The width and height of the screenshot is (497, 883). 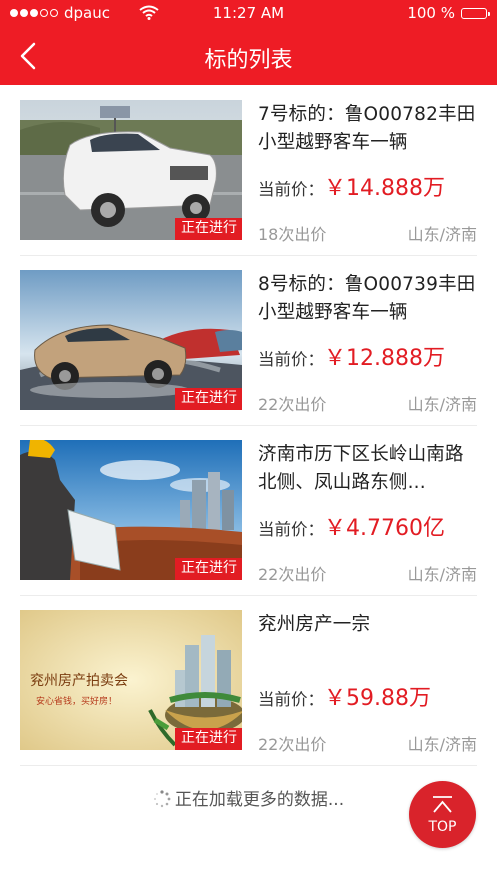 I want to click on top-label: TOP, so click(x=442, y=827).